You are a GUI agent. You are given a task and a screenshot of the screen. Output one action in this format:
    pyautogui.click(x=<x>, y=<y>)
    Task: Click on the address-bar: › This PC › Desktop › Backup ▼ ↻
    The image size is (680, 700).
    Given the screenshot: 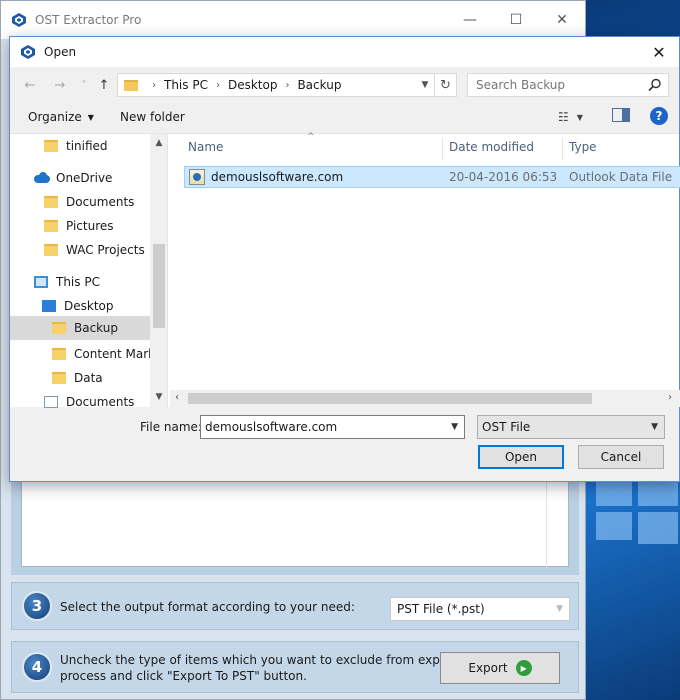 What is the action you would take?
    pyautogui.click(x=287, y=85)
    